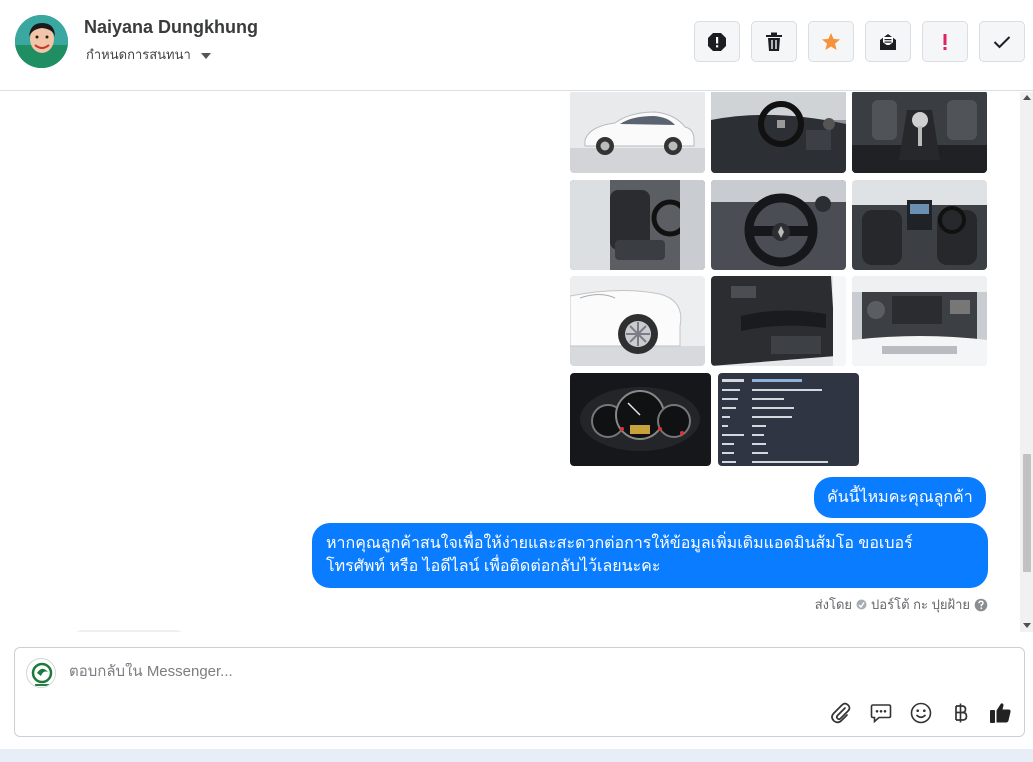 The height and width of the screenshot is (762, 1033). Describe the element at coordinates (788, 419) in the screenshot. I see `photo-car-spec-sheet` at that location.